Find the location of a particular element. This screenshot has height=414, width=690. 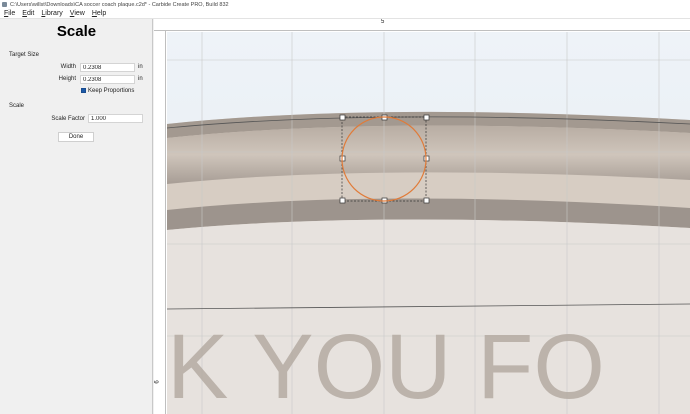

height-input is located at coordinates (107, 79).